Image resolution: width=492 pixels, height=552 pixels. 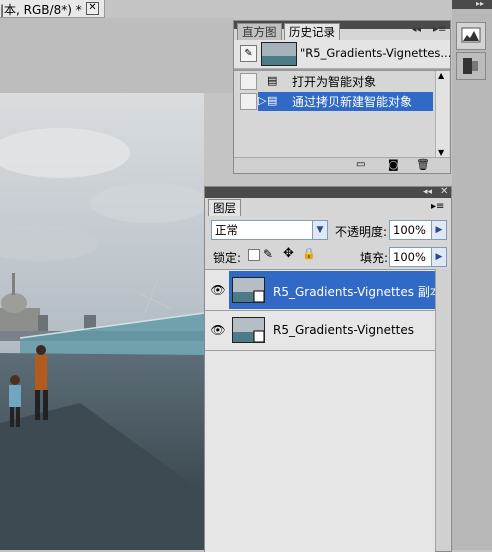 What do you see at coordinates (226, 230) in the screenshot?
I see `blend-mode-value: 正常` at bounding box center [226, 230].